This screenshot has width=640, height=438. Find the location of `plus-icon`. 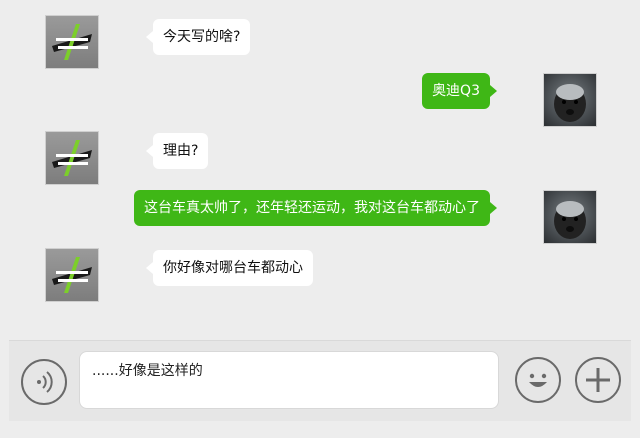

plus-icon is located at coordinates (598, 380).